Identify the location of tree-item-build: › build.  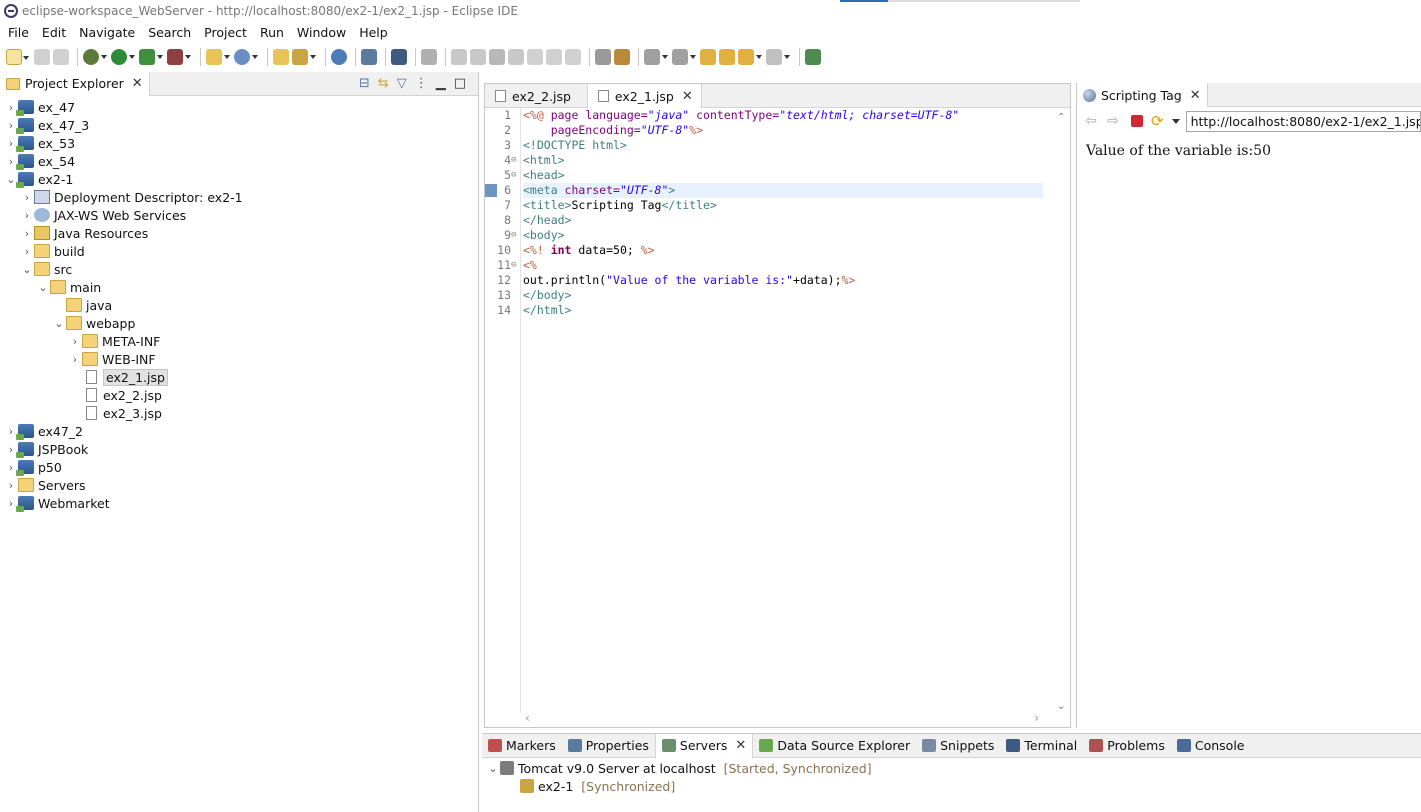
(239, 251).